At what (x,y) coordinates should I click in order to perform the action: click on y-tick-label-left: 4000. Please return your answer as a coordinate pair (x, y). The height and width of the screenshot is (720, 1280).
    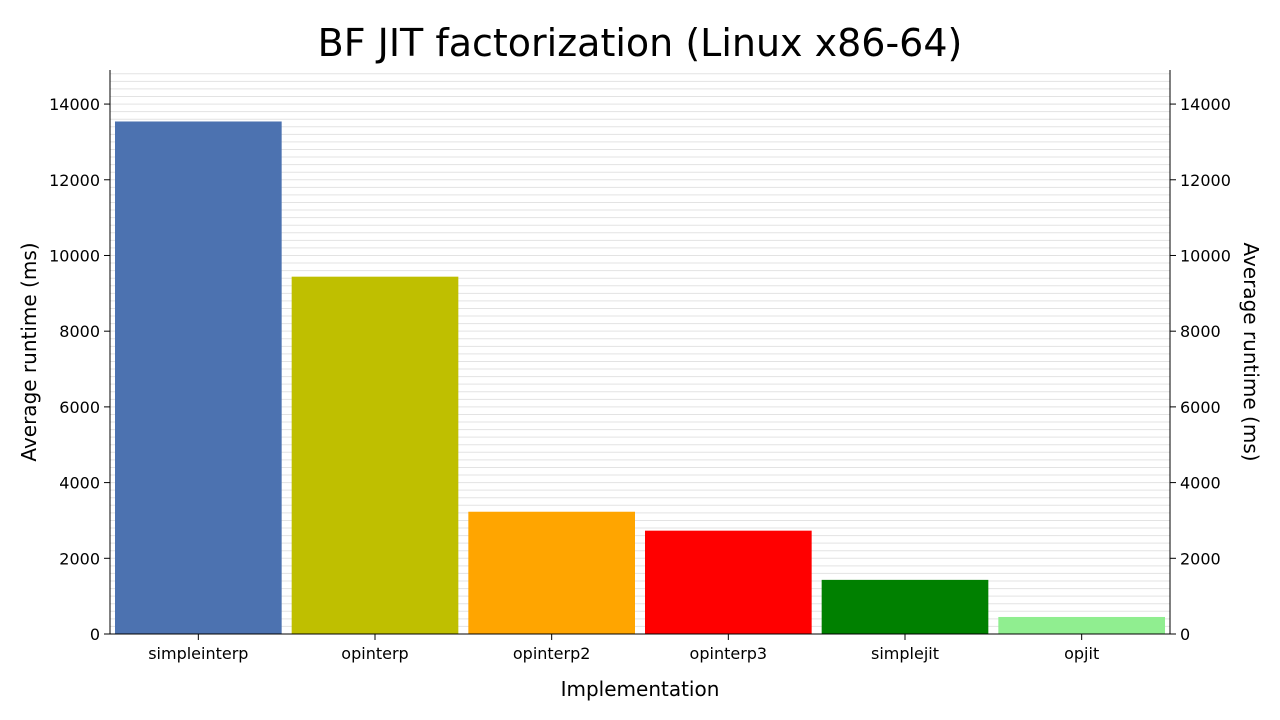
    Looking at the image, I should click on (79, 483).